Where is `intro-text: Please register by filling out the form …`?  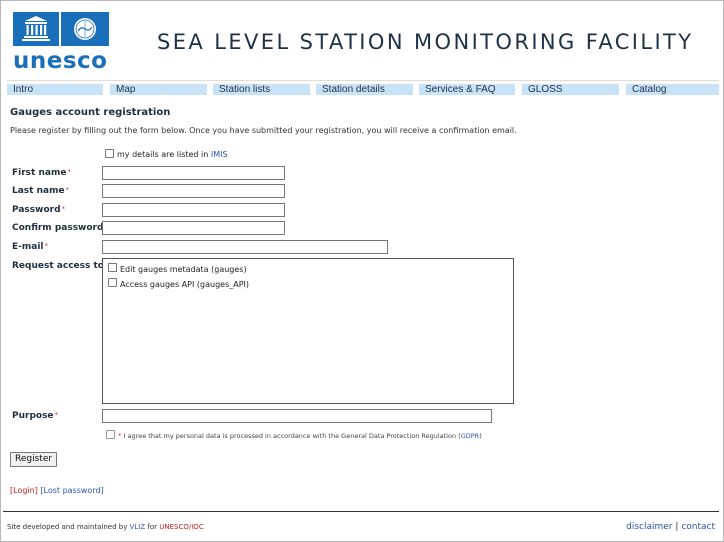 intro-text: Please register by filling out the form … is located at coordinates (263, 130).